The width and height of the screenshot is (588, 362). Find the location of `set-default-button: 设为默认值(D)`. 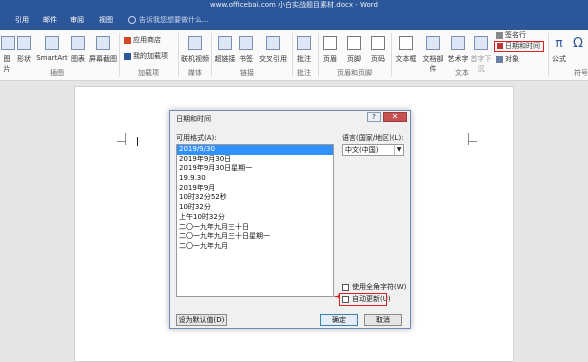

set-default-button: 设为默认值(D) is located at coordinates (201, 320).